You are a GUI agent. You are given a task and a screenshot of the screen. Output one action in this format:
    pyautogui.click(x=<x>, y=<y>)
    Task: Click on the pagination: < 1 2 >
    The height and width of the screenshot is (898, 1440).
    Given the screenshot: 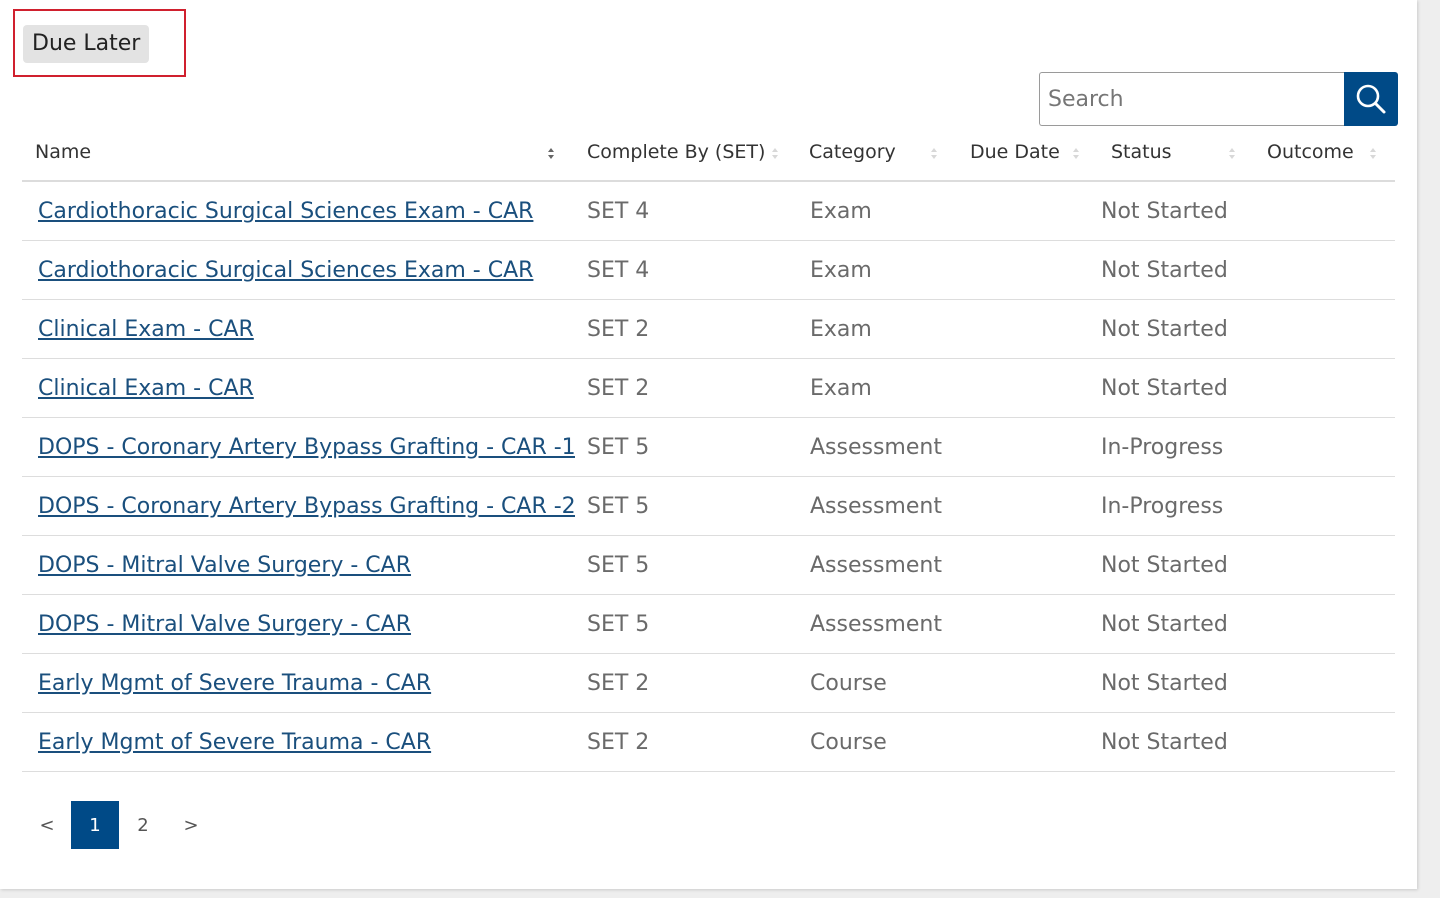 What is the action you would take?
    pyautogui.click(x=119, y=825)
    